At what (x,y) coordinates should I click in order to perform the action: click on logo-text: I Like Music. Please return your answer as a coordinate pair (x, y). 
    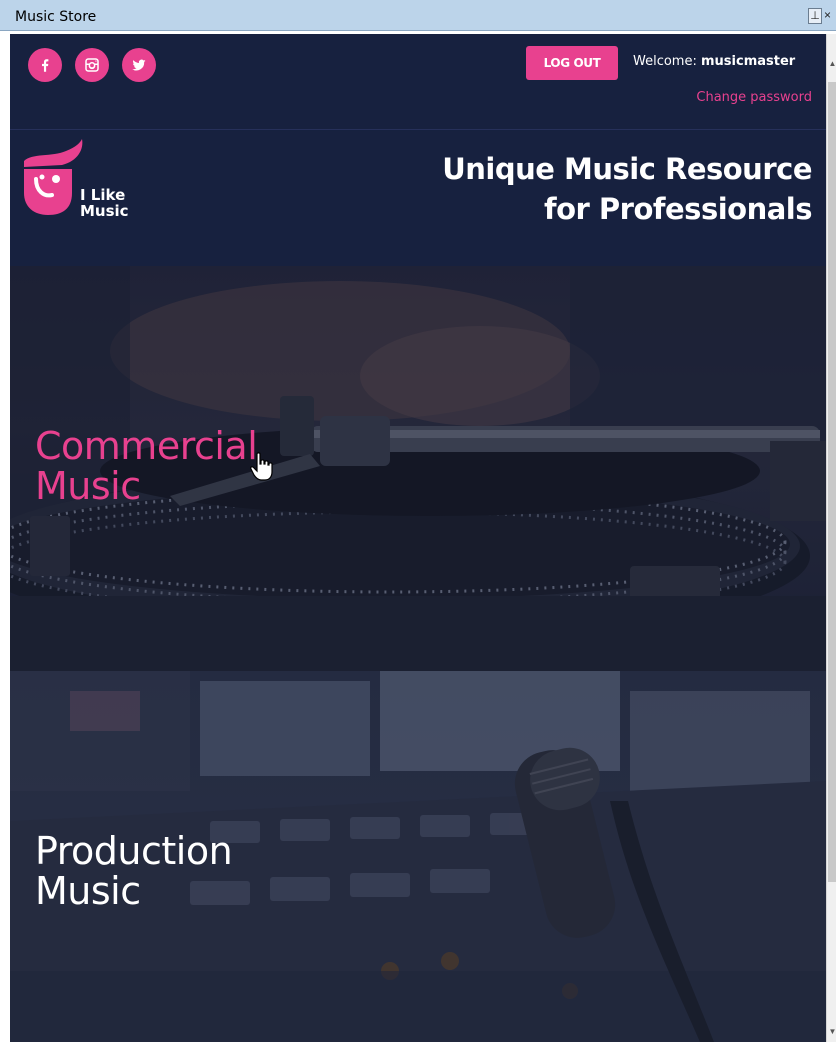
    Looking at the image, I should click on (104, 203).